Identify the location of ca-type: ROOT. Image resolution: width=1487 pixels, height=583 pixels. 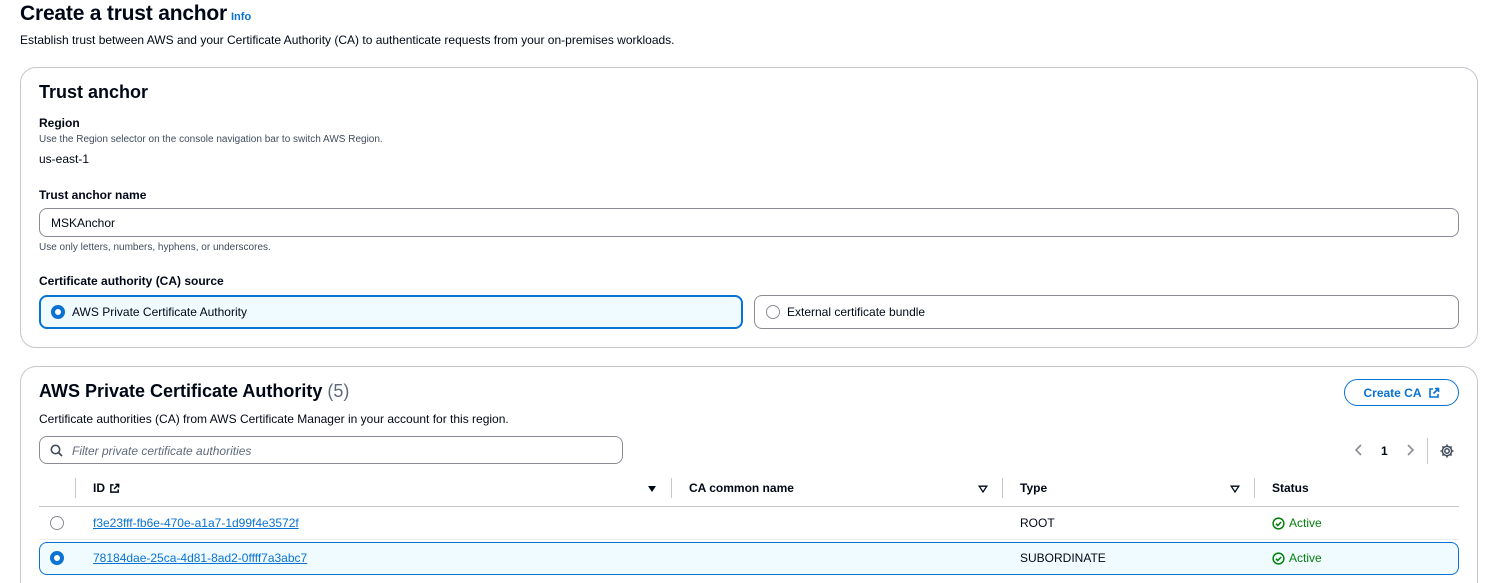
(1037, 523).